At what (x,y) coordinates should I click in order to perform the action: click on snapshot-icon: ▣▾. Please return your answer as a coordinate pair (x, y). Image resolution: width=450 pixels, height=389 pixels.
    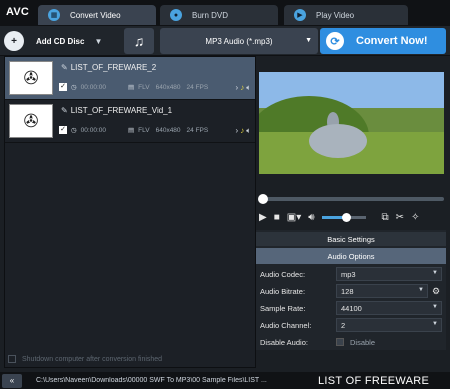
    Looking at the image, I should click on (294, 217).